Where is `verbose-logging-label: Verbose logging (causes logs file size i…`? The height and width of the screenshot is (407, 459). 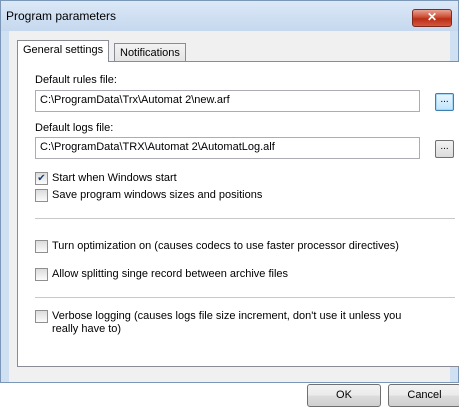
verbose-logging-label: Verbose logging (causes logs file size i… is located at coordinates (227, 322).